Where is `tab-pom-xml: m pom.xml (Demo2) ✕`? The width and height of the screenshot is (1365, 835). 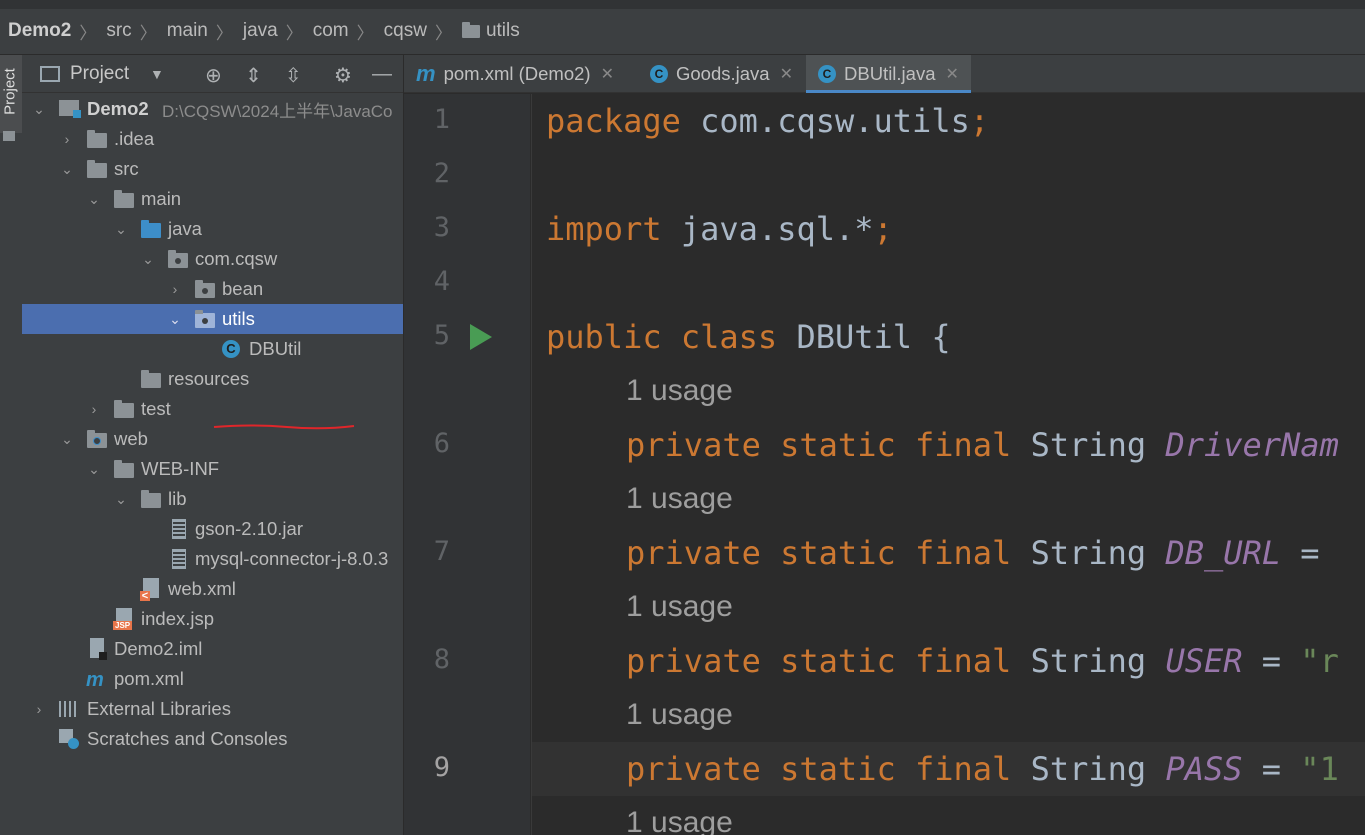 tab-pom-xml: m pom.xml (Demo2) ✕ is located at coordinates (515, 74).